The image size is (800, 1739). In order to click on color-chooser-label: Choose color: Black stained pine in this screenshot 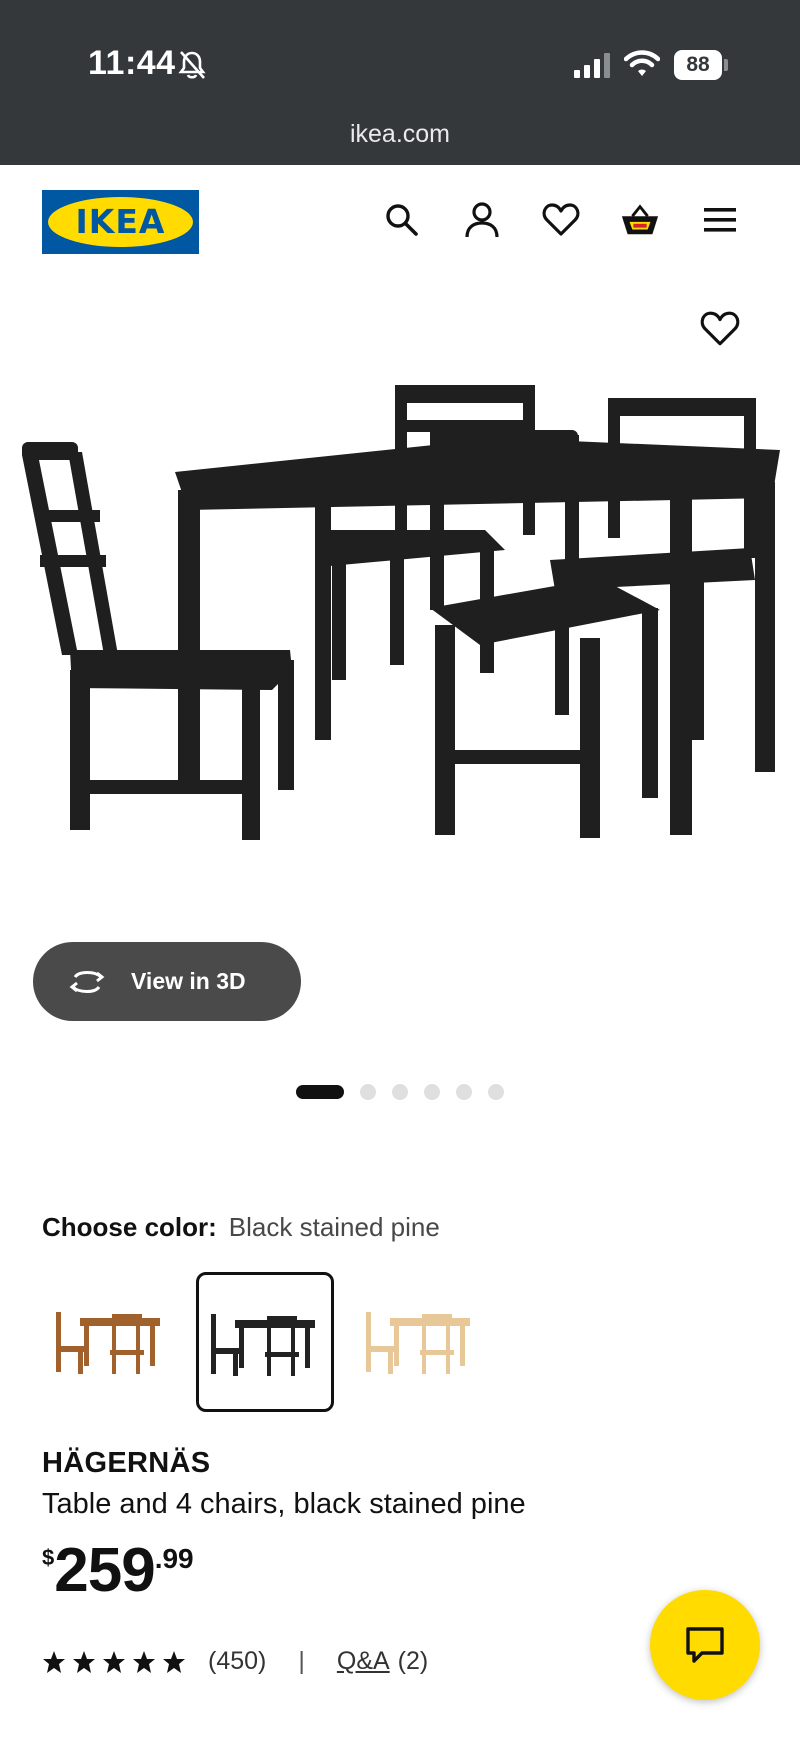, I will do `click(241, 1227)`.